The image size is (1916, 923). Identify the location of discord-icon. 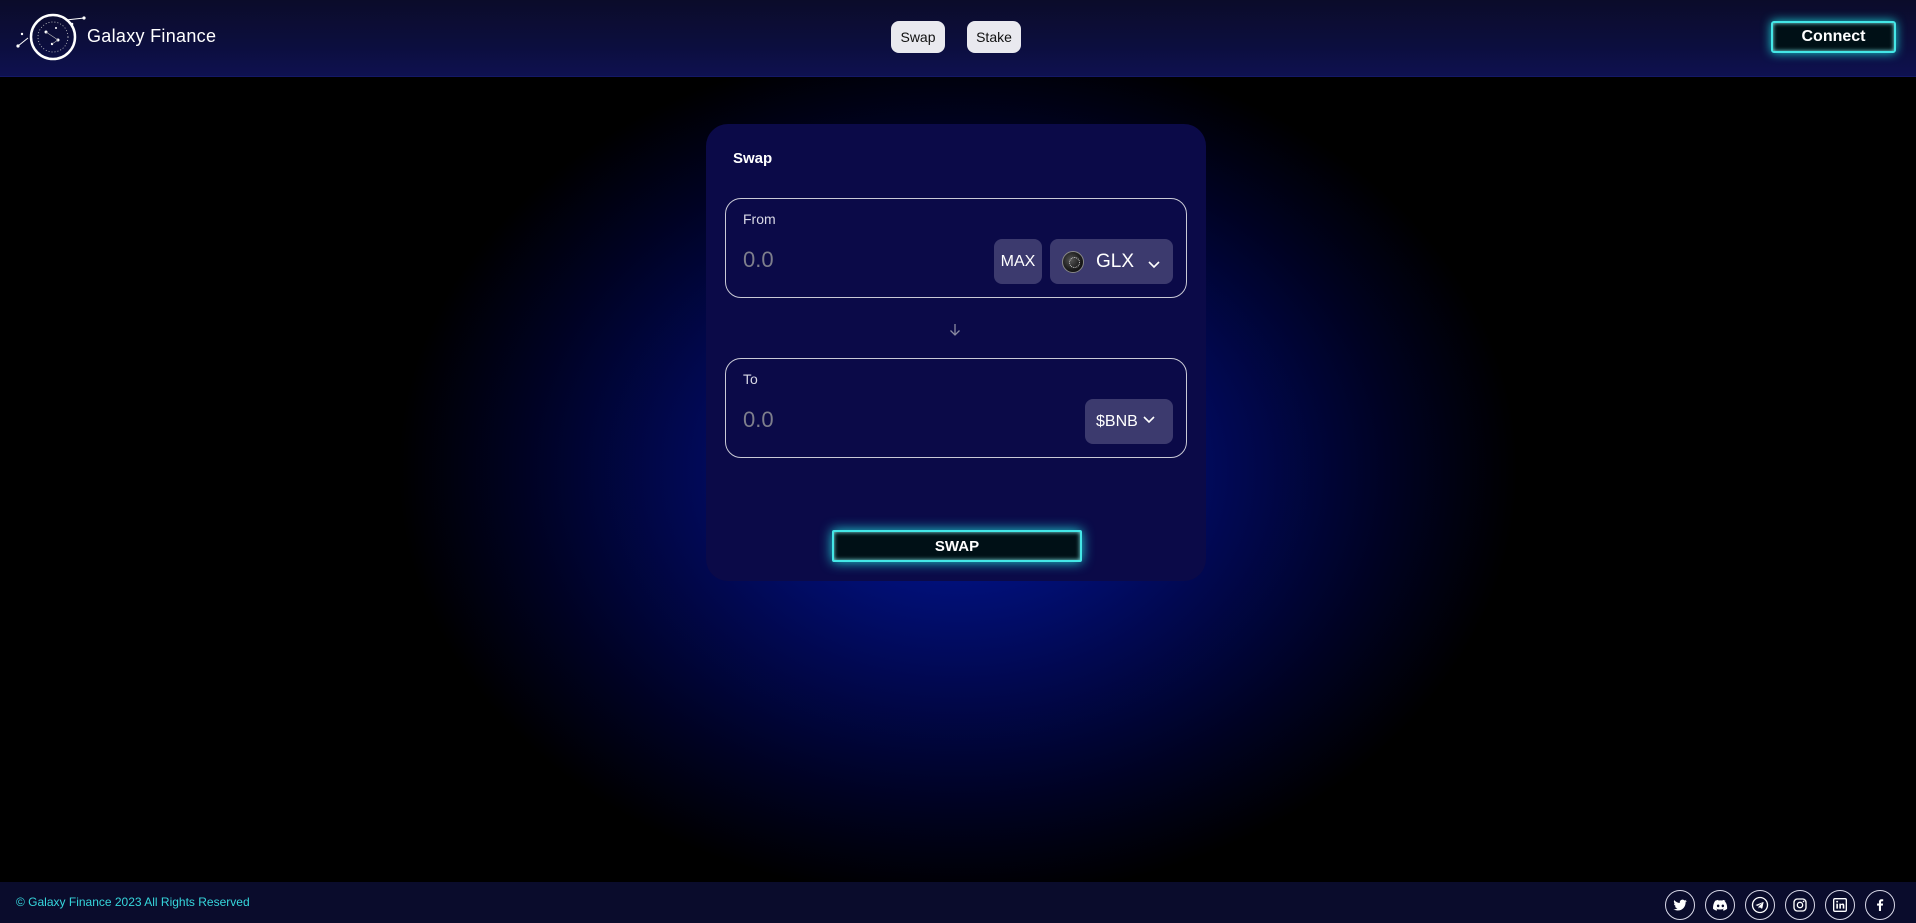
(1720, 905).